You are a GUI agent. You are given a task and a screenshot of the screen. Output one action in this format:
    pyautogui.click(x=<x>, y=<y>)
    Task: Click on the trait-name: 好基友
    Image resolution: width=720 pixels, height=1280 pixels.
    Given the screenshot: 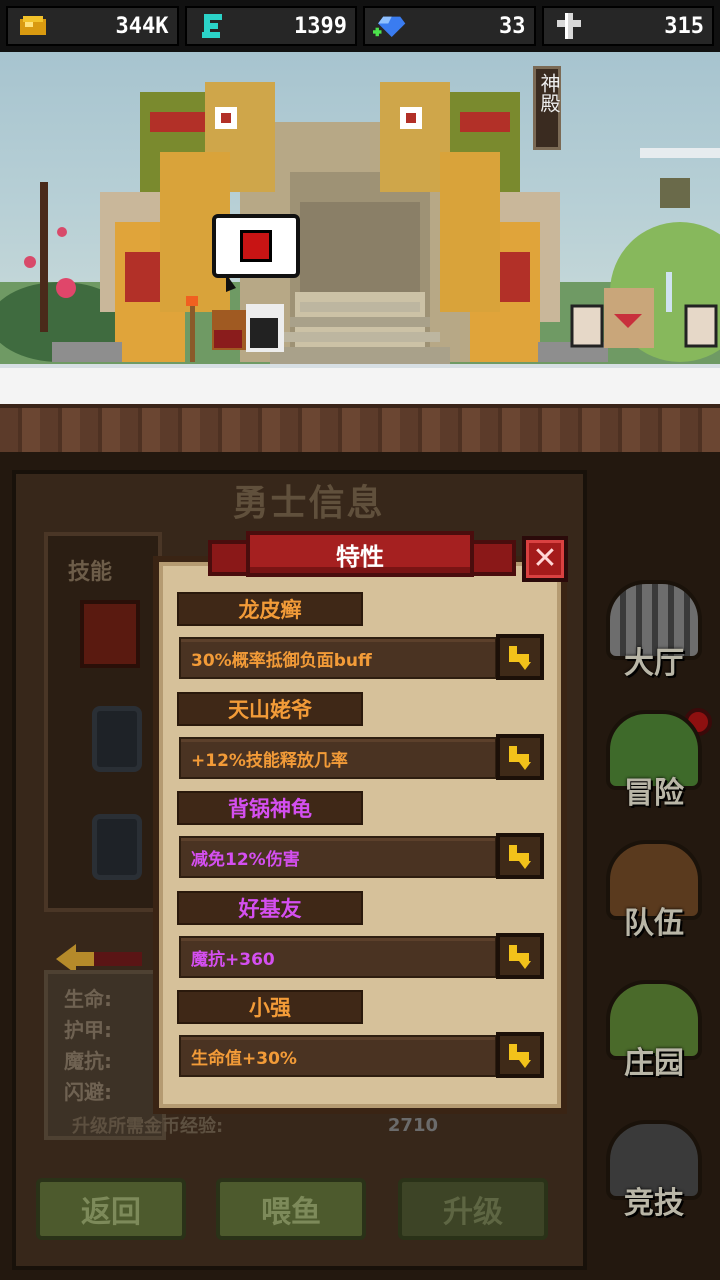 What is the action you would take?
    pyautogui.click(x=270, y=908)
    